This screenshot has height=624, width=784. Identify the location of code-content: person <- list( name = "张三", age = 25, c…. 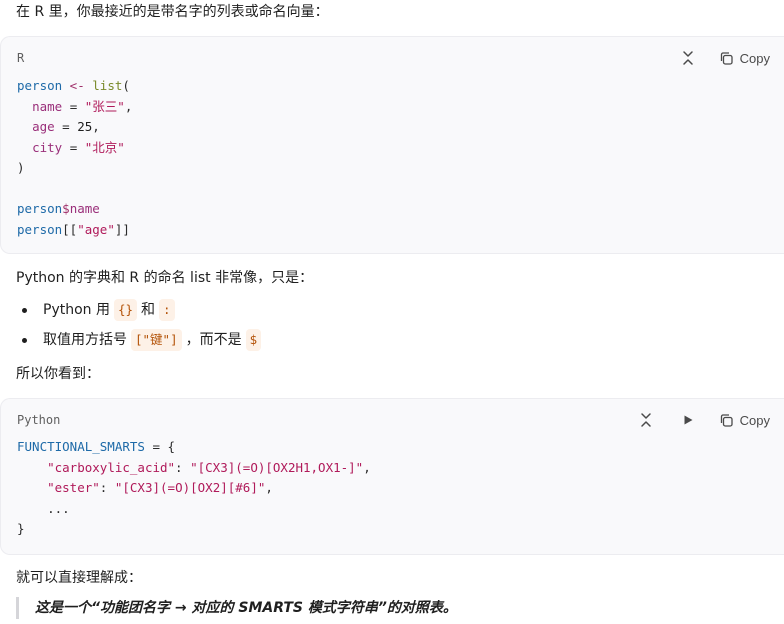
(74, 158).